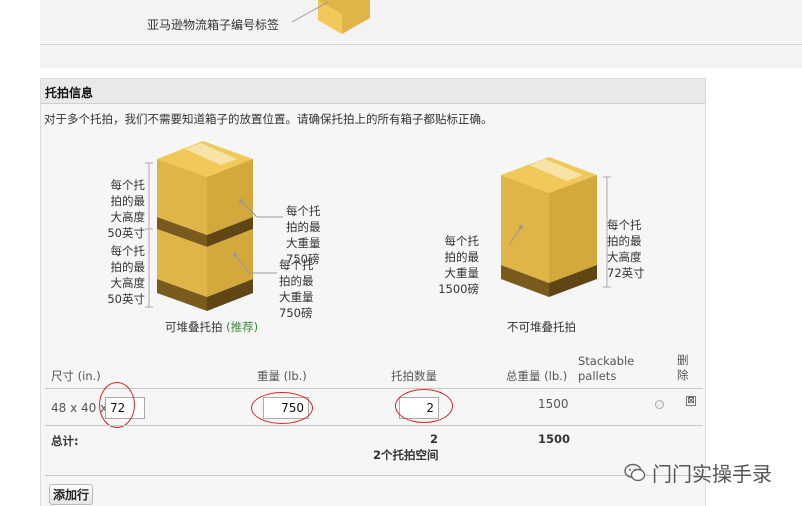  I want to click on non-stackable-max-weight: 每个托 拍的最 大重量 1500磅, so click(458, 265).